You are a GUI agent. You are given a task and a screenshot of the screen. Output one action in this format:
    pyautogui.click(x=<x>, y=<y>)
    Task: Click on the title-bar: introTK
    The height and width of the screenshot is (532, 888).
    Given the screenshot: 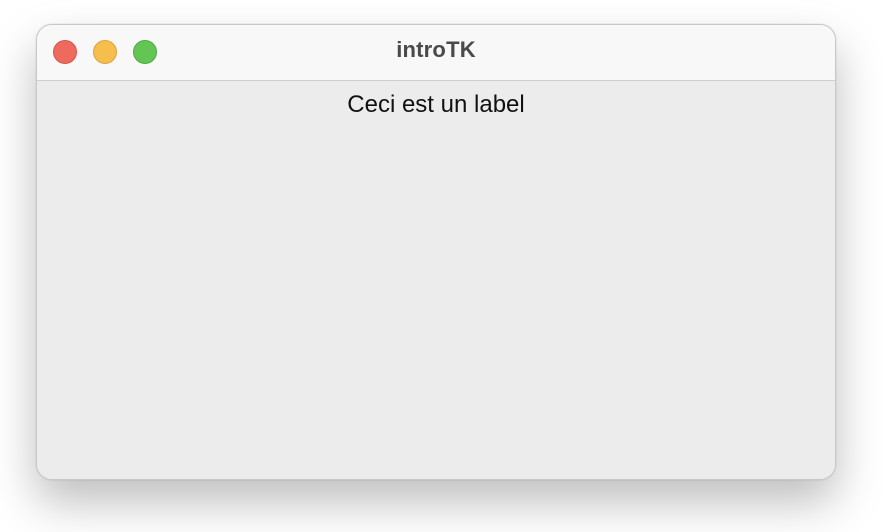 What is the action you would take?
    pyautogui.click(x=436, y=53)
    